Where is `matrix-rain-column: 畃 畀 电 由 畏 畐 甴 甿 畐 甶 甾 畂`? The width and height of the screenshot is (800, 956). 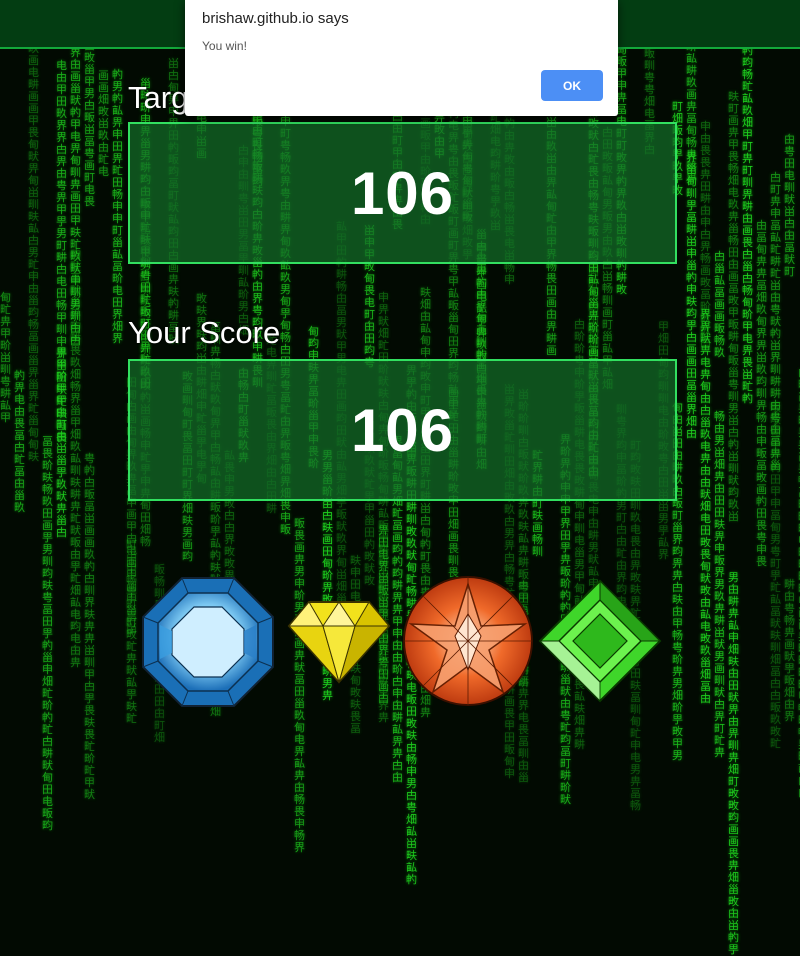
matrix-rain-column: 畃 畀 电 由 畏 畐 甴 甿 畐 甶 甾 畂 is located at coordinates (19, 441).